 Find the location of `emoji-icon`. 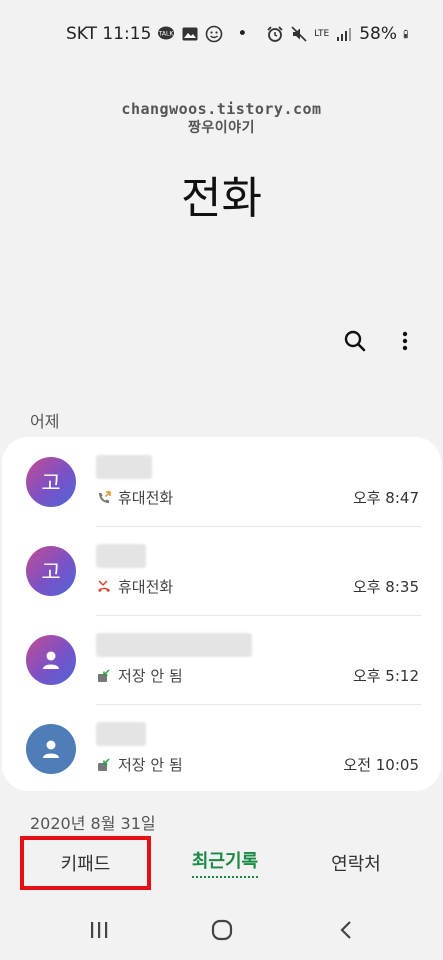

emoji-icon is located at coordinates (214, 34).